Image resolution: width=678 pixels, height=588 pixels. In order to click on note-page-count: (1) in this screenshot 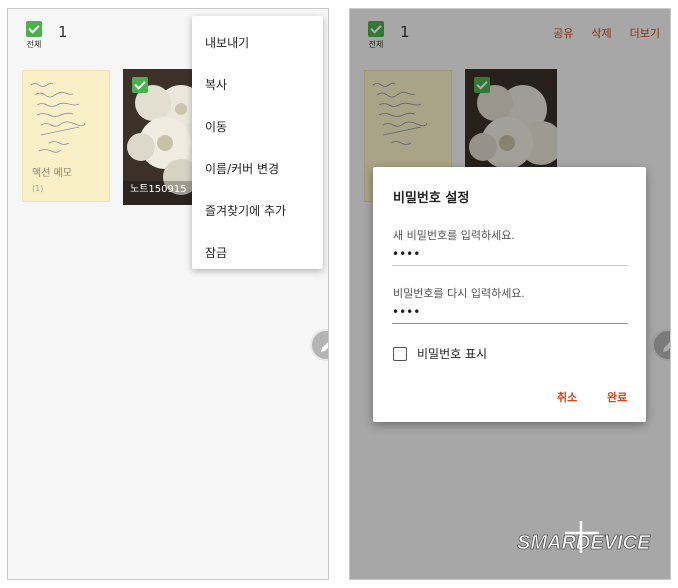, I will do `click(38, 188)`.